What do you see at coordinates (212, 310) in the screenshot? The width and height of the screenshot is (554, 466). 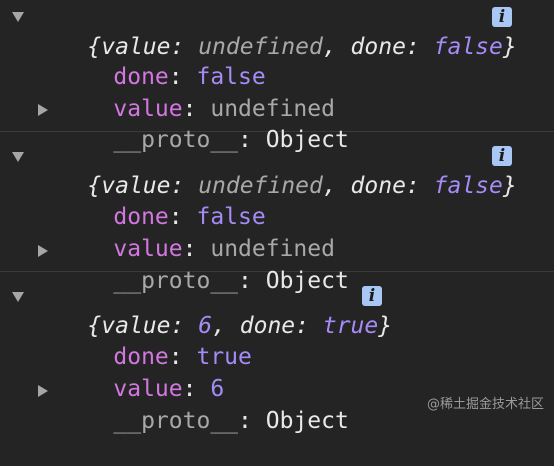 I see `object-summary: {value: 6, done: true}` at bounding box center [212, 310].